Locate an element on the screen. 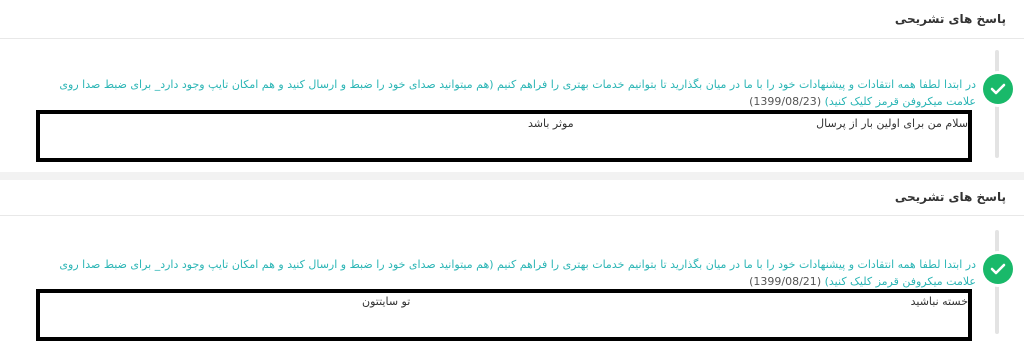 This screenshot has width=1024, height=349. timeline-line is located at coordinates (997, 104).